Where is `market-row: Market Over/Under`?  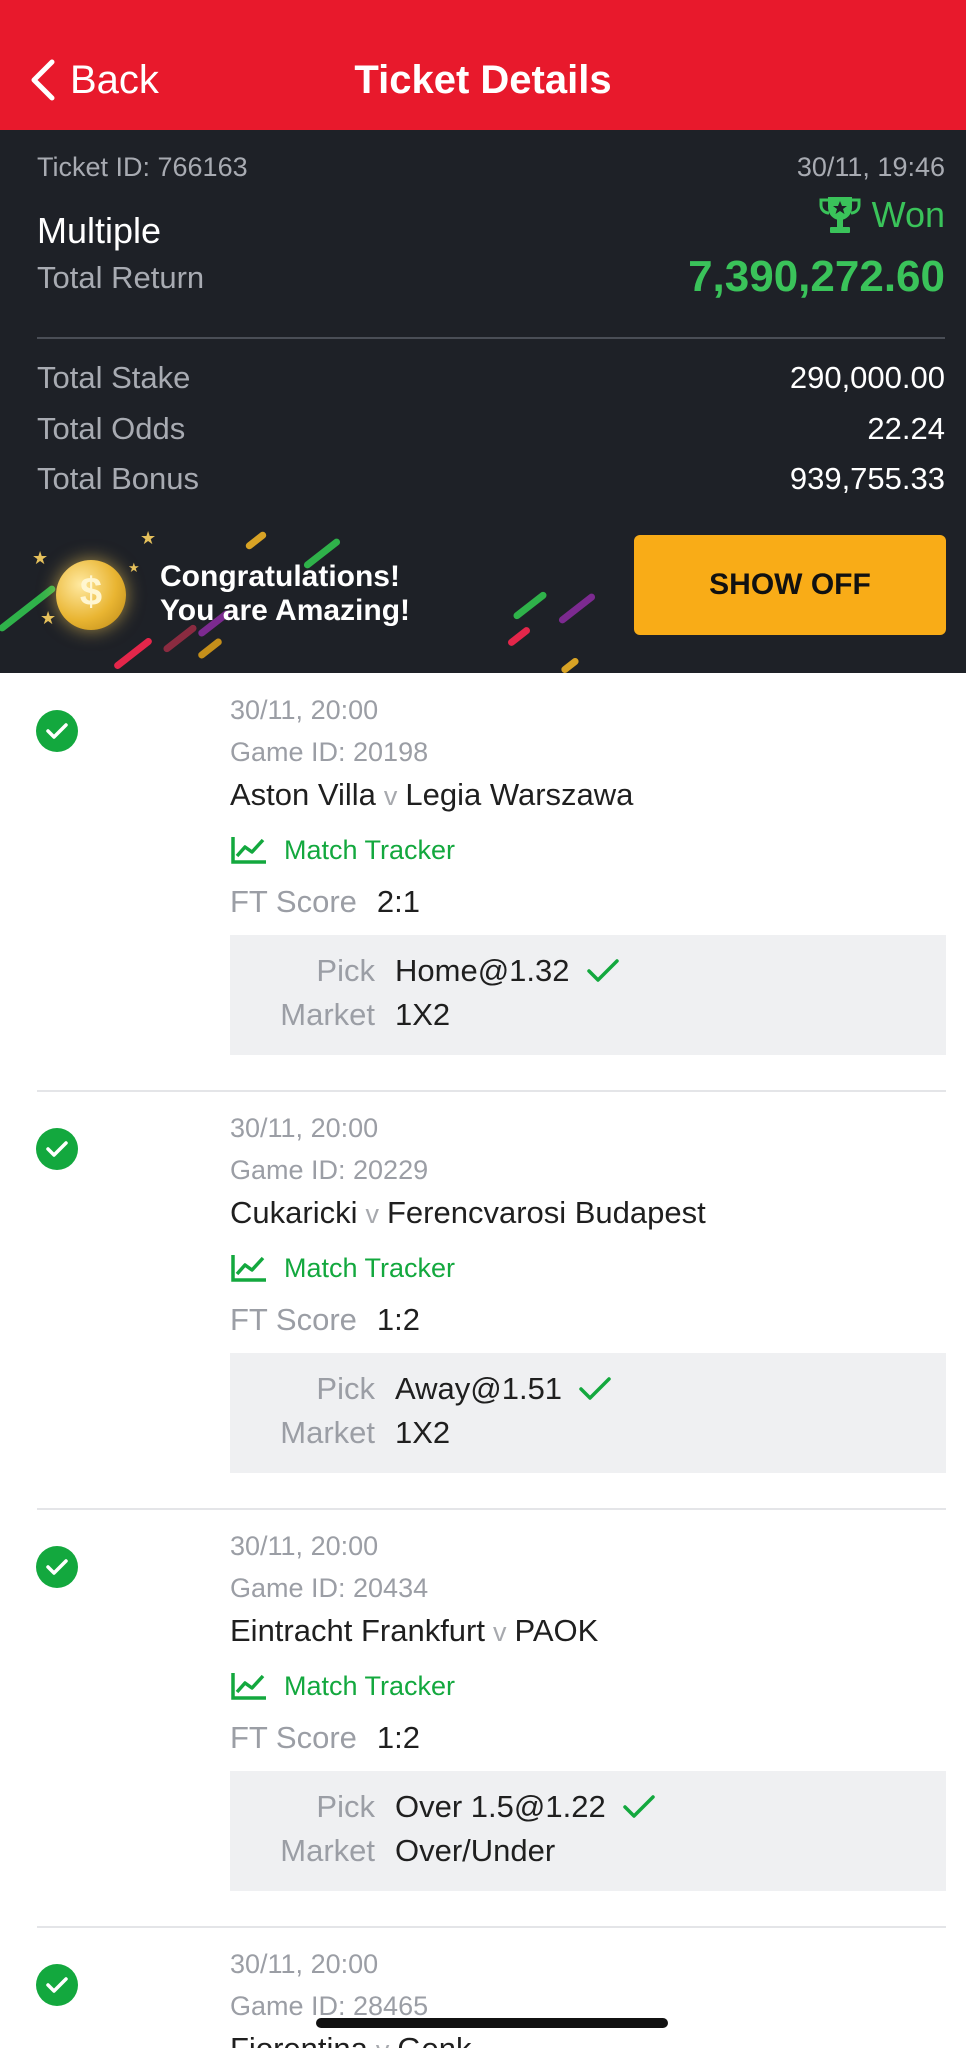 market-row: Market Over/Under is located at coordinates (588, 1851).